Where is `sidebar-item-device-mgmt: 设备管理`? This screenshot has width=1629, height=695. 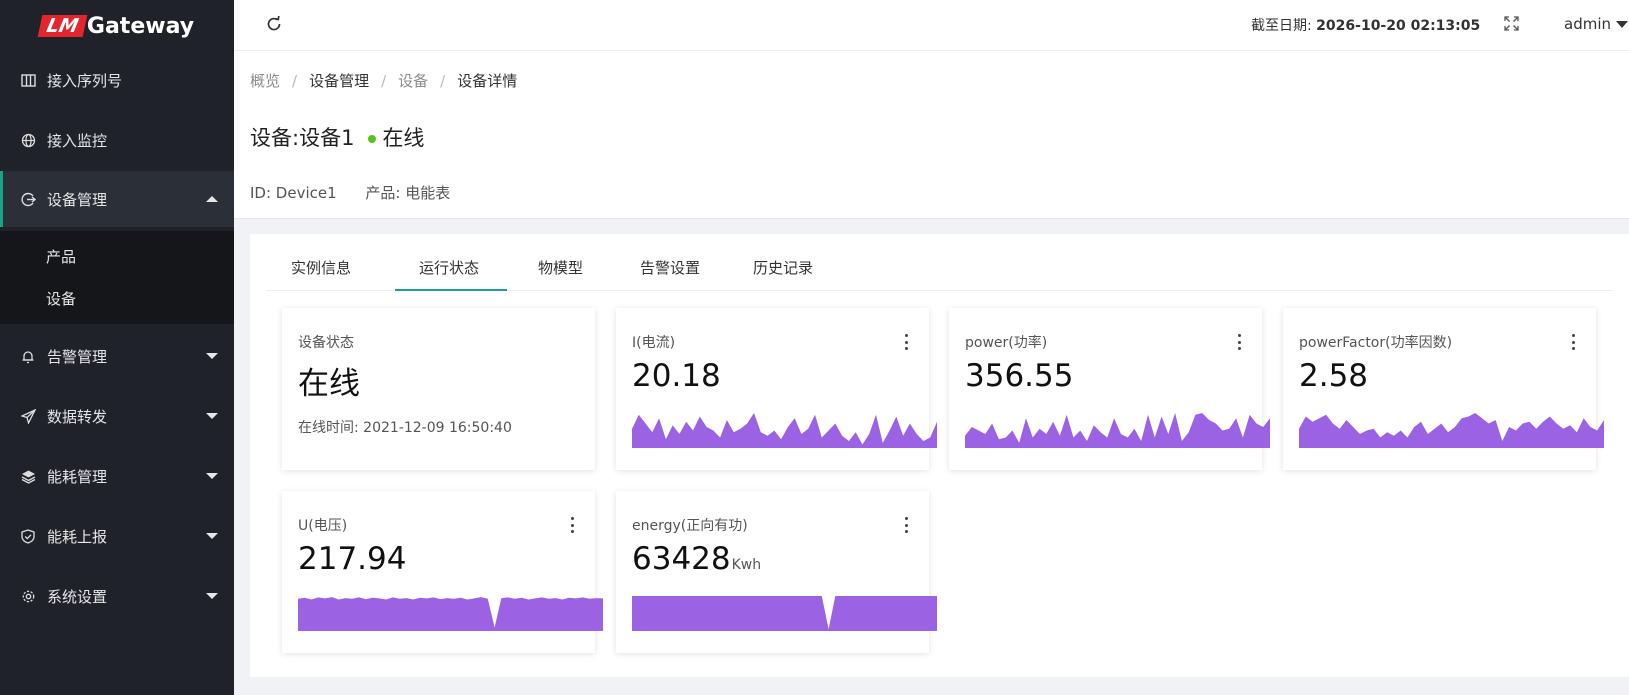 sidebar-item-device-mgmt: 设备管理 is located at coordinates (117, 199).